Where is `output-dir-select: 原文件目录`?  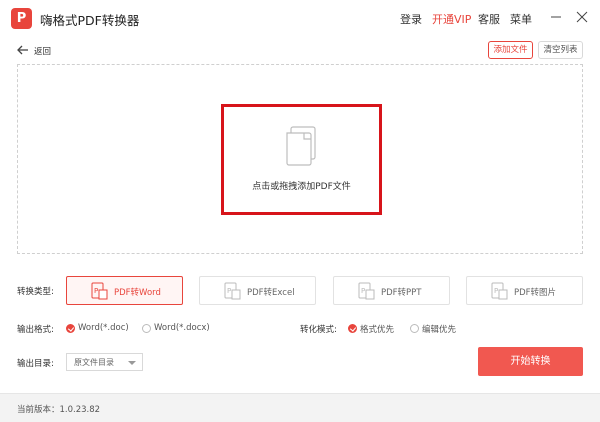
output-dir-select: 原文件目录 is located at coordinates (104, 362).